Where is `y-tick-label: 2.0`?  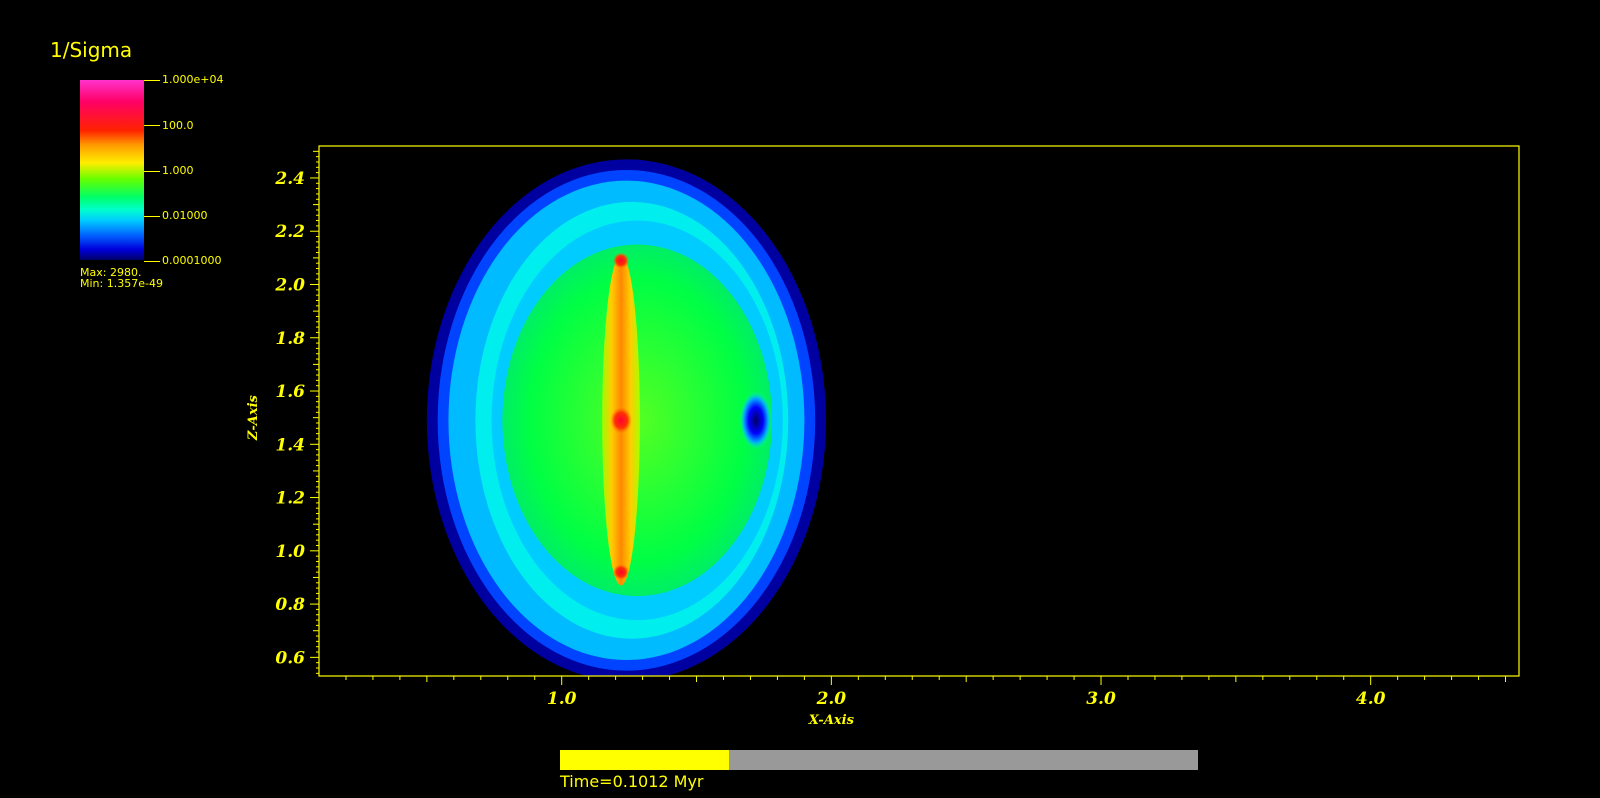
y-tick-label: 2.0 is located at coordinates (289, 285).